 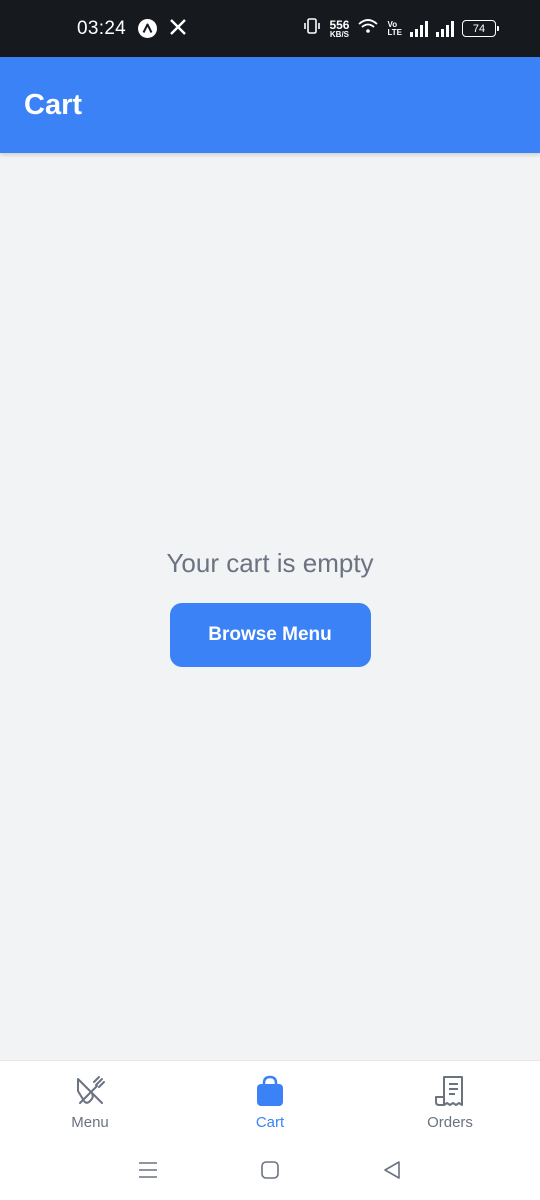 I want to click on recents-icon, so click(x=148, y=1170).